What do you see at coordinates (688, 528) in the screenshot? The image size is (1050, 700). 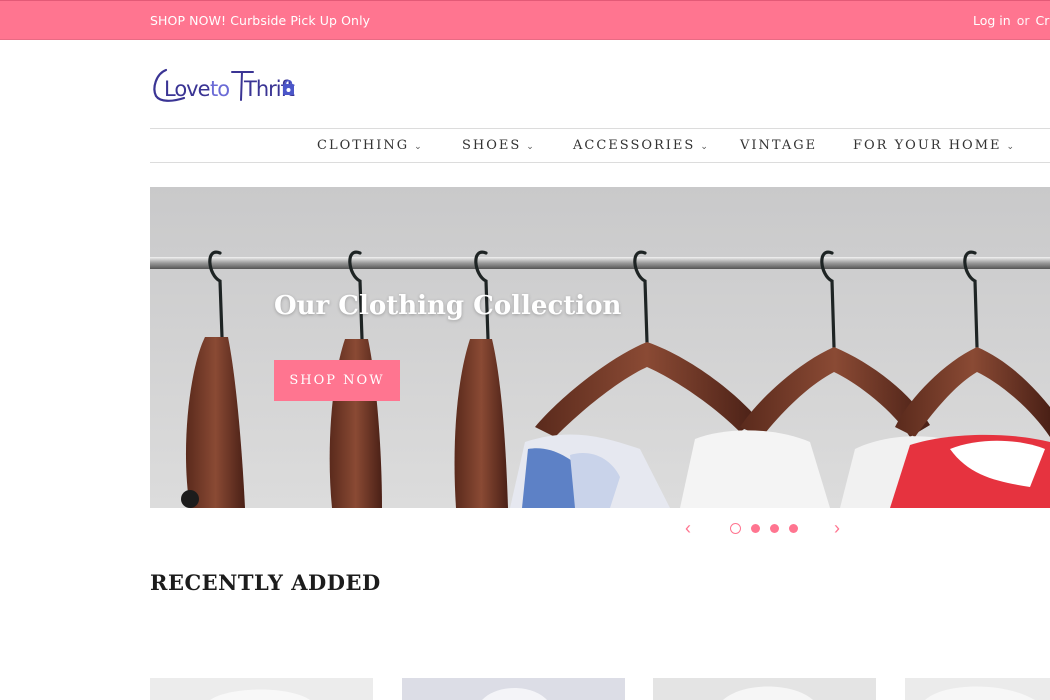 I see `slider-prev-icon: ‹` at bounding box center [688, 528].